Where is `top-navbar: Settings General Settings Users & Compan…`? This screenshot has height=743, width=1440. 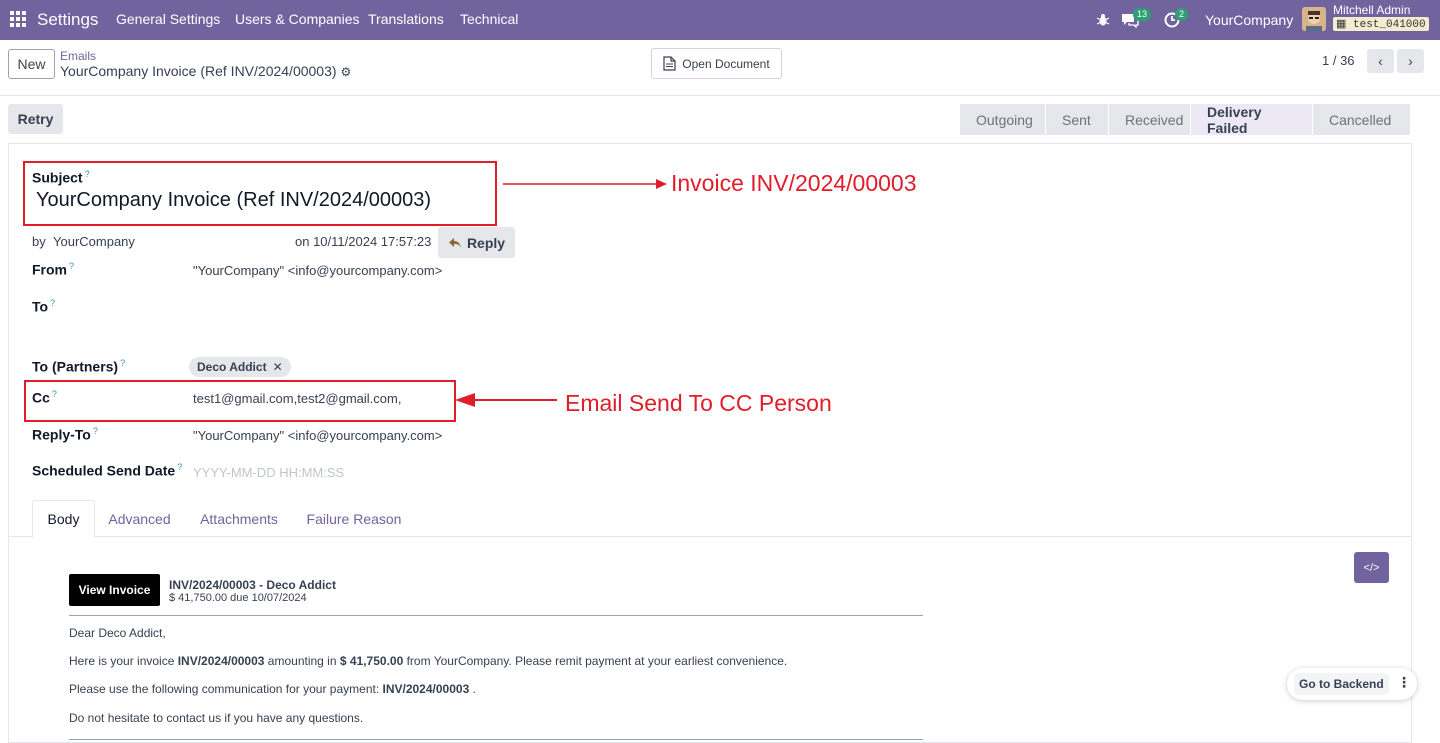
top-navbar: Settings General Settings Users & Compan… is located at coordinates (720, 20).